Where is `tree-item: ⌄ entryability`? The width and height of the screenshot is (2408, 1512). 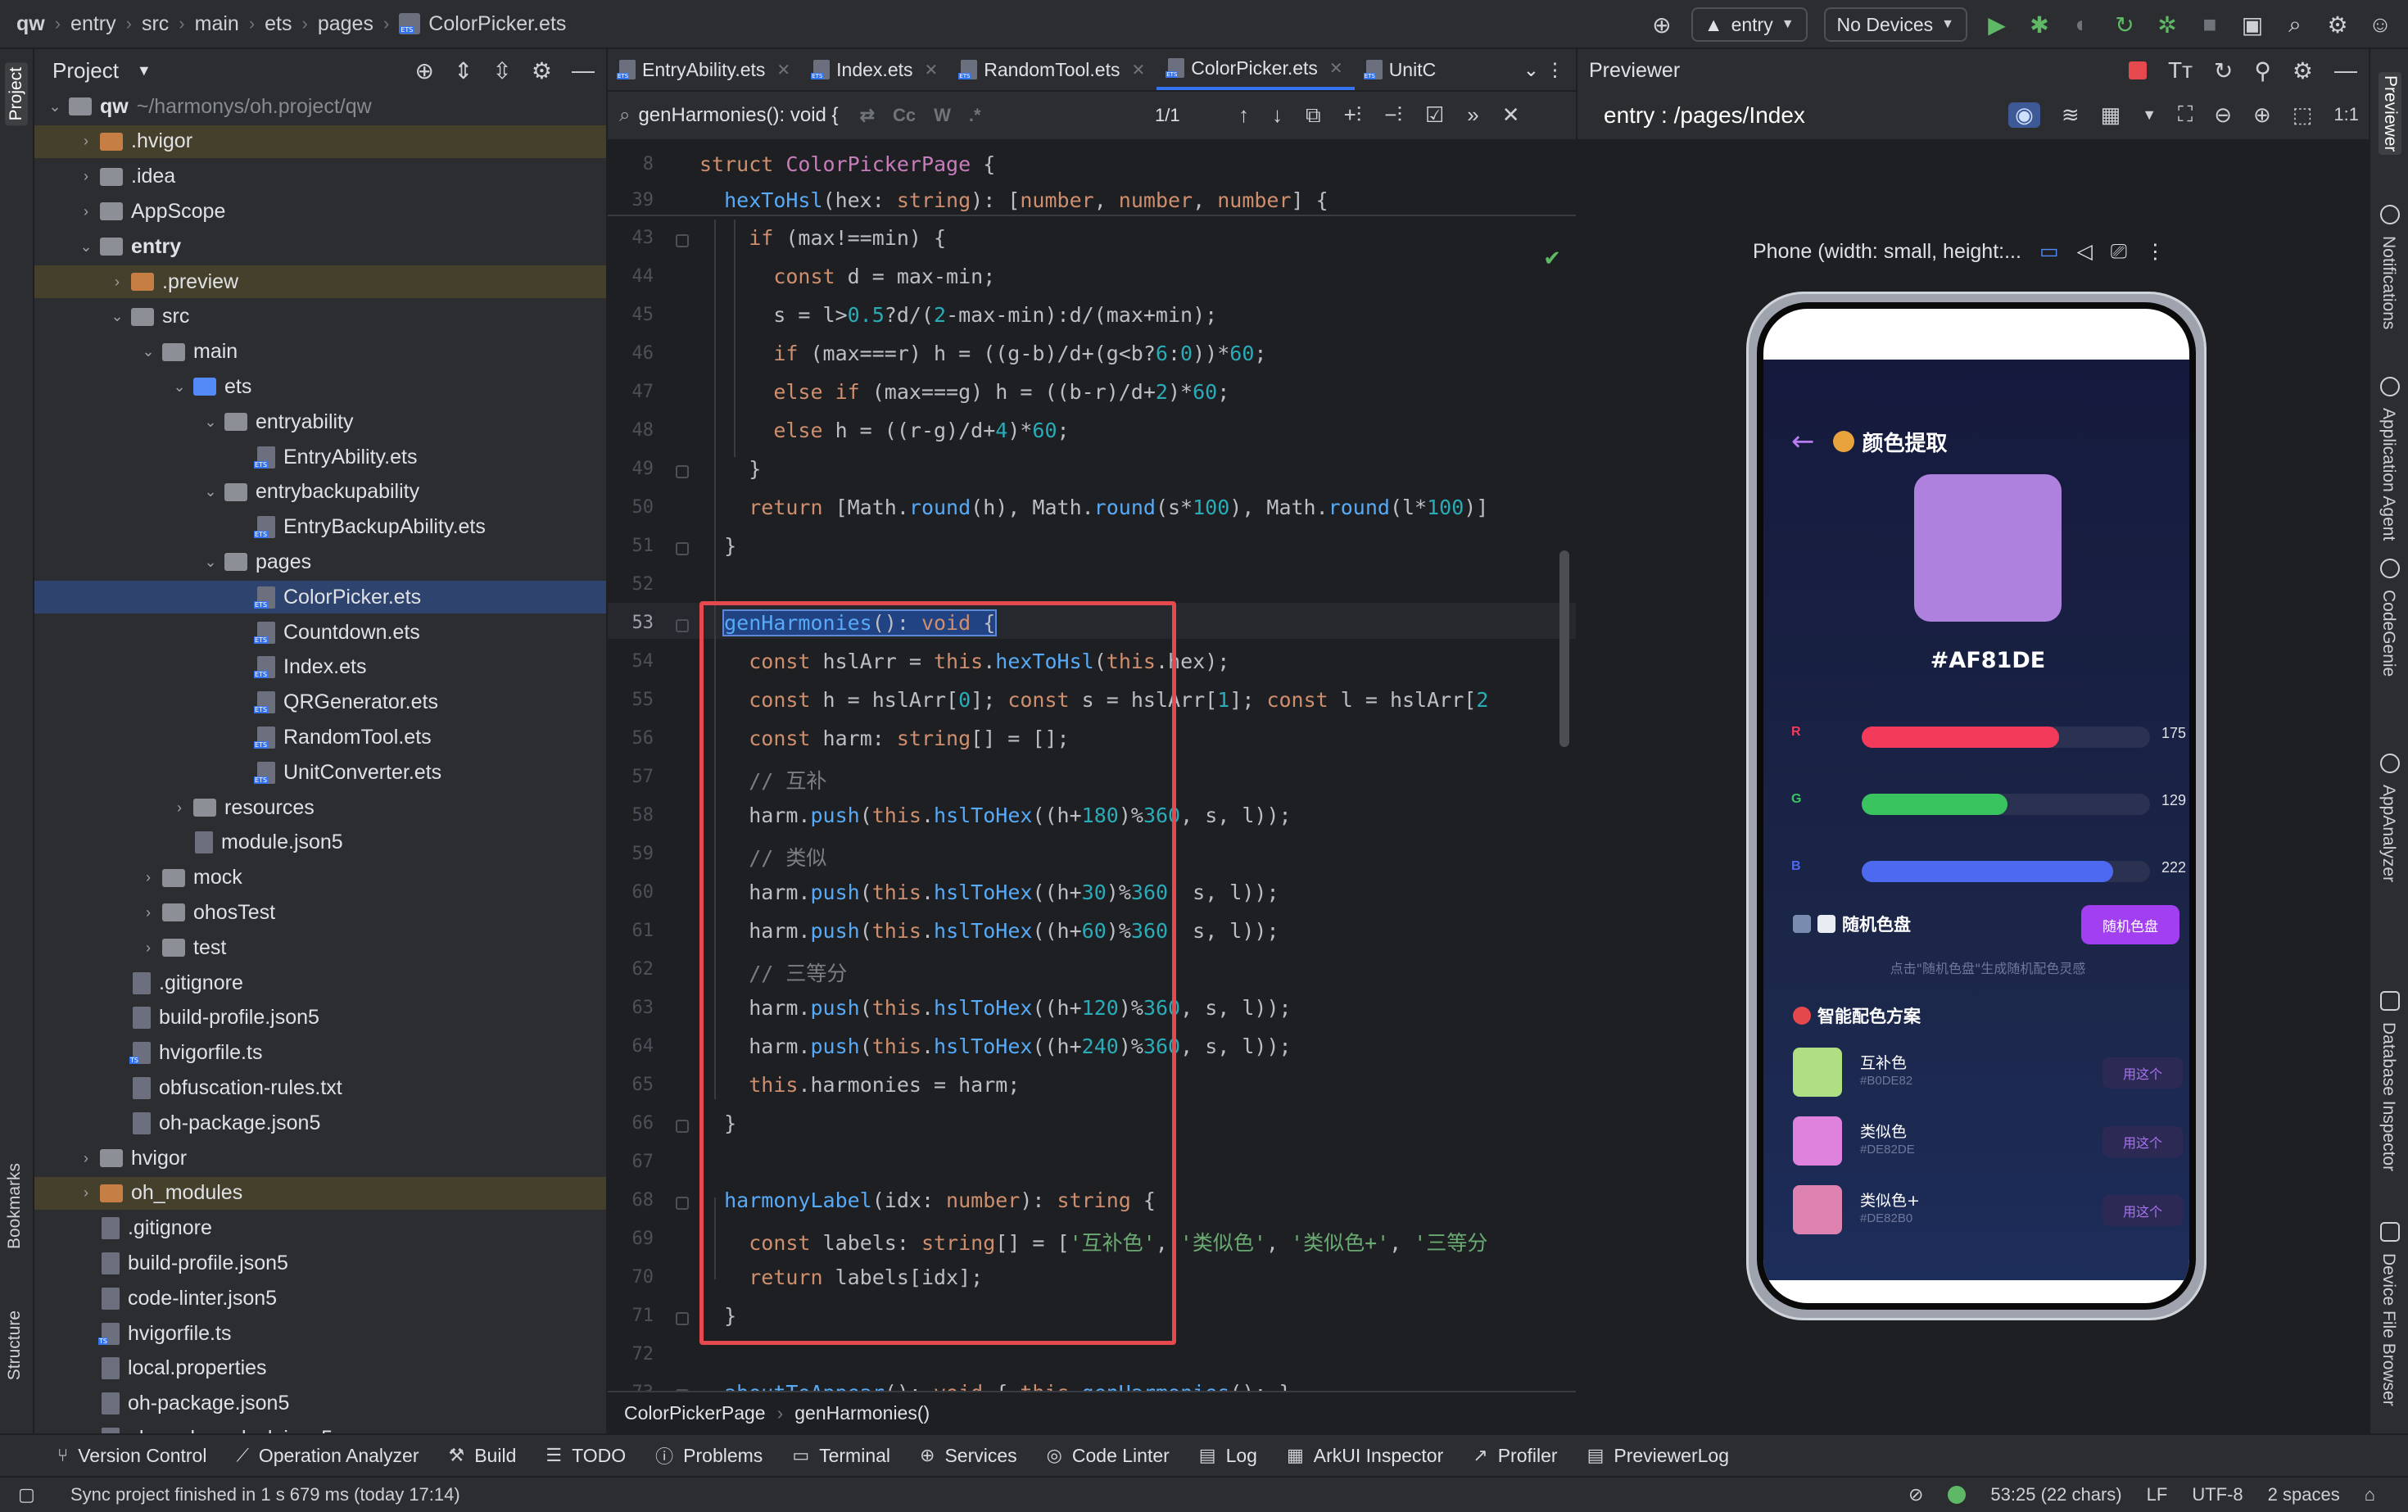 tree-item: ⌄ entryability is located at coordinates (320, 421).